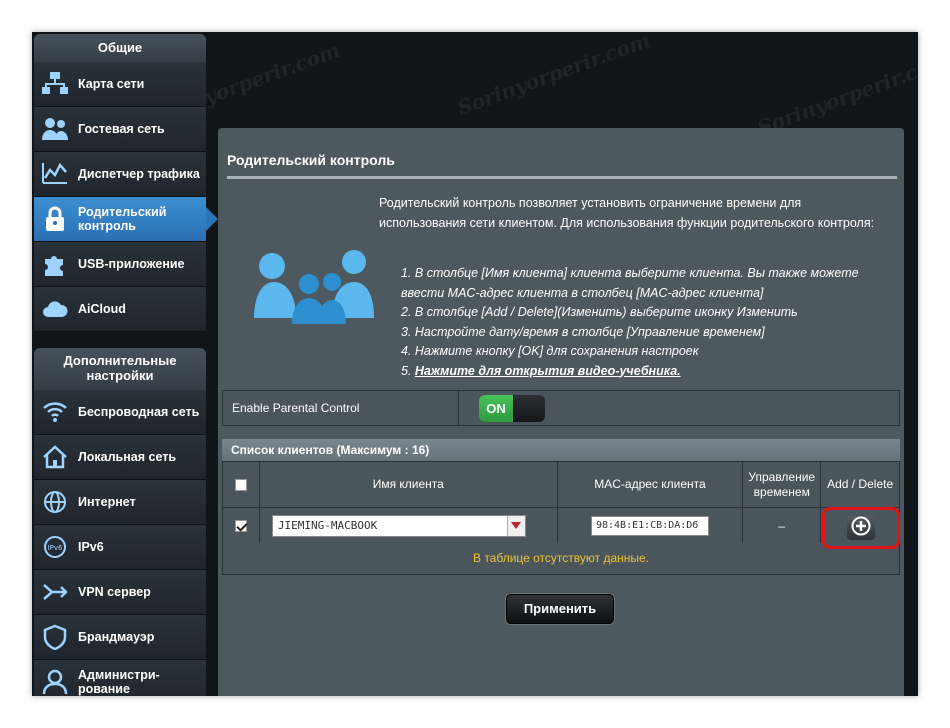 The image size is (950, 728). I want to click on parental-control-icon, so click(55, 219).